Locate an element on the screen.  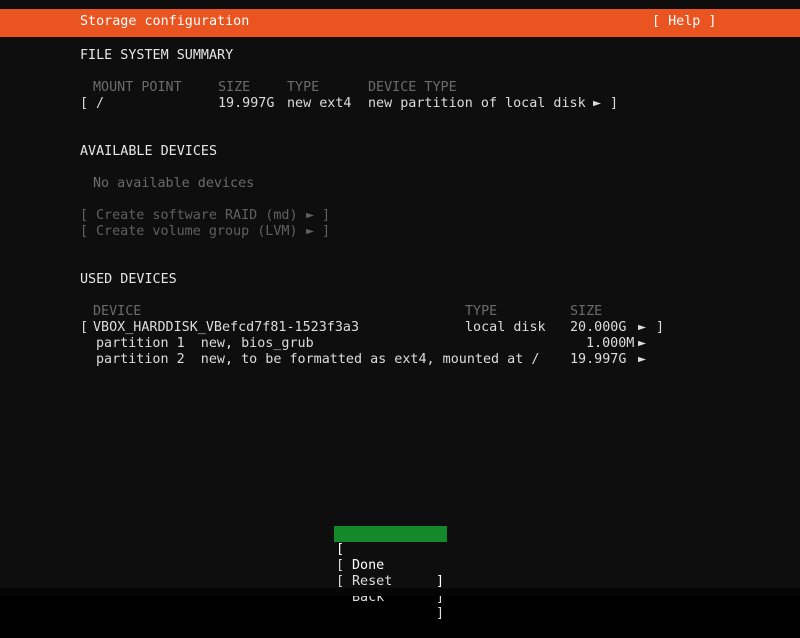
used-device-type: local disk is located at coordinates (505, 327).